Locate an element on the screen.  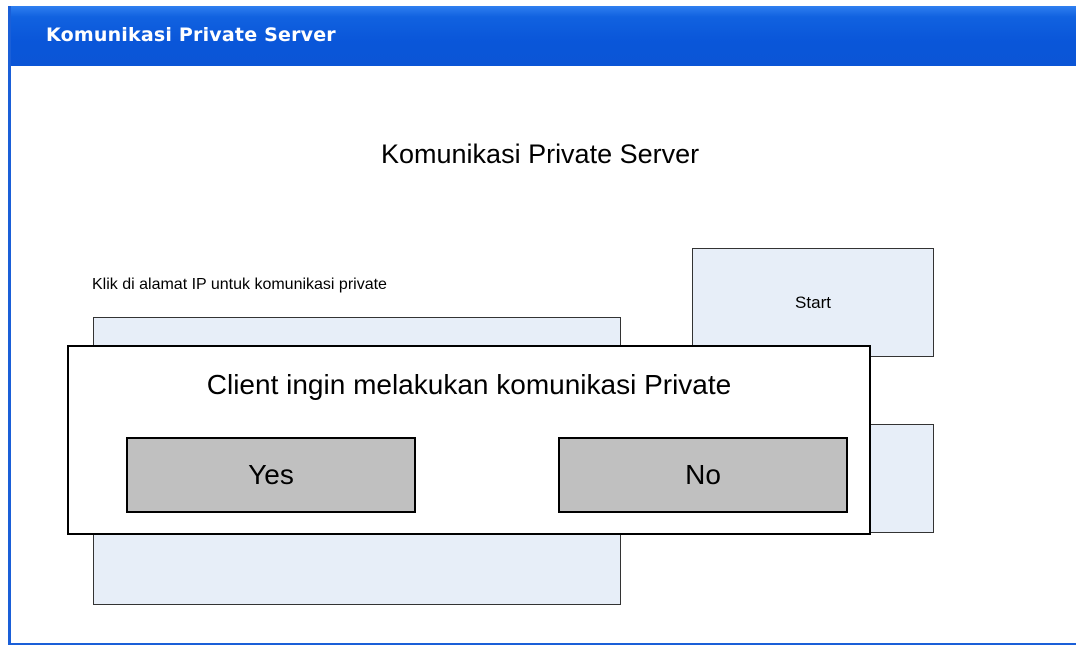
no-button: No is located at coordinates (703, 475).